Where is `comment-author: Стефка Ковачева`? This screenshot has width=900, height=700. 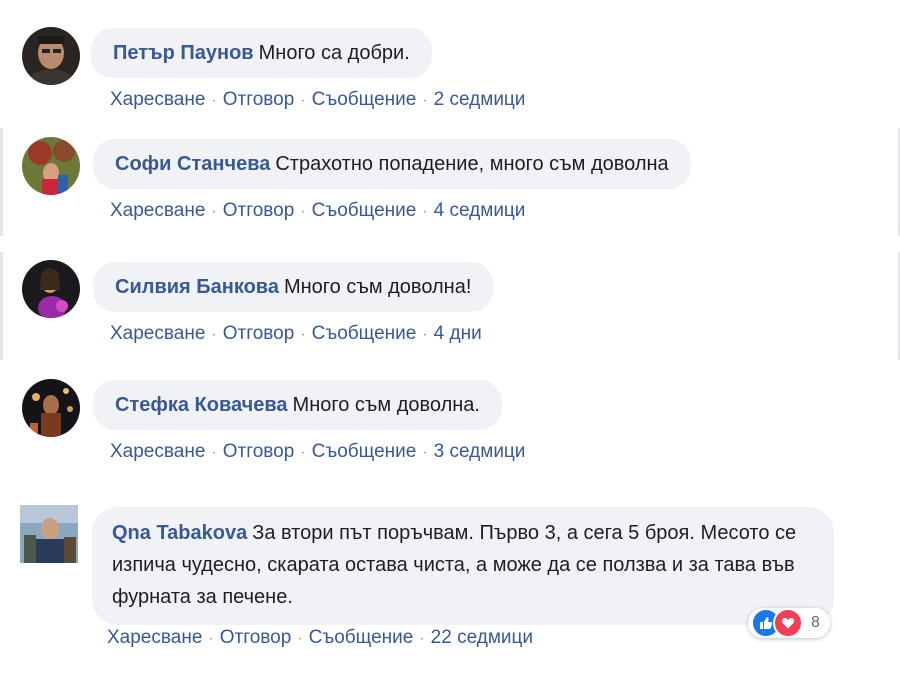
comment-author: Стефка Ковачева is located at coordinates (201, 405).